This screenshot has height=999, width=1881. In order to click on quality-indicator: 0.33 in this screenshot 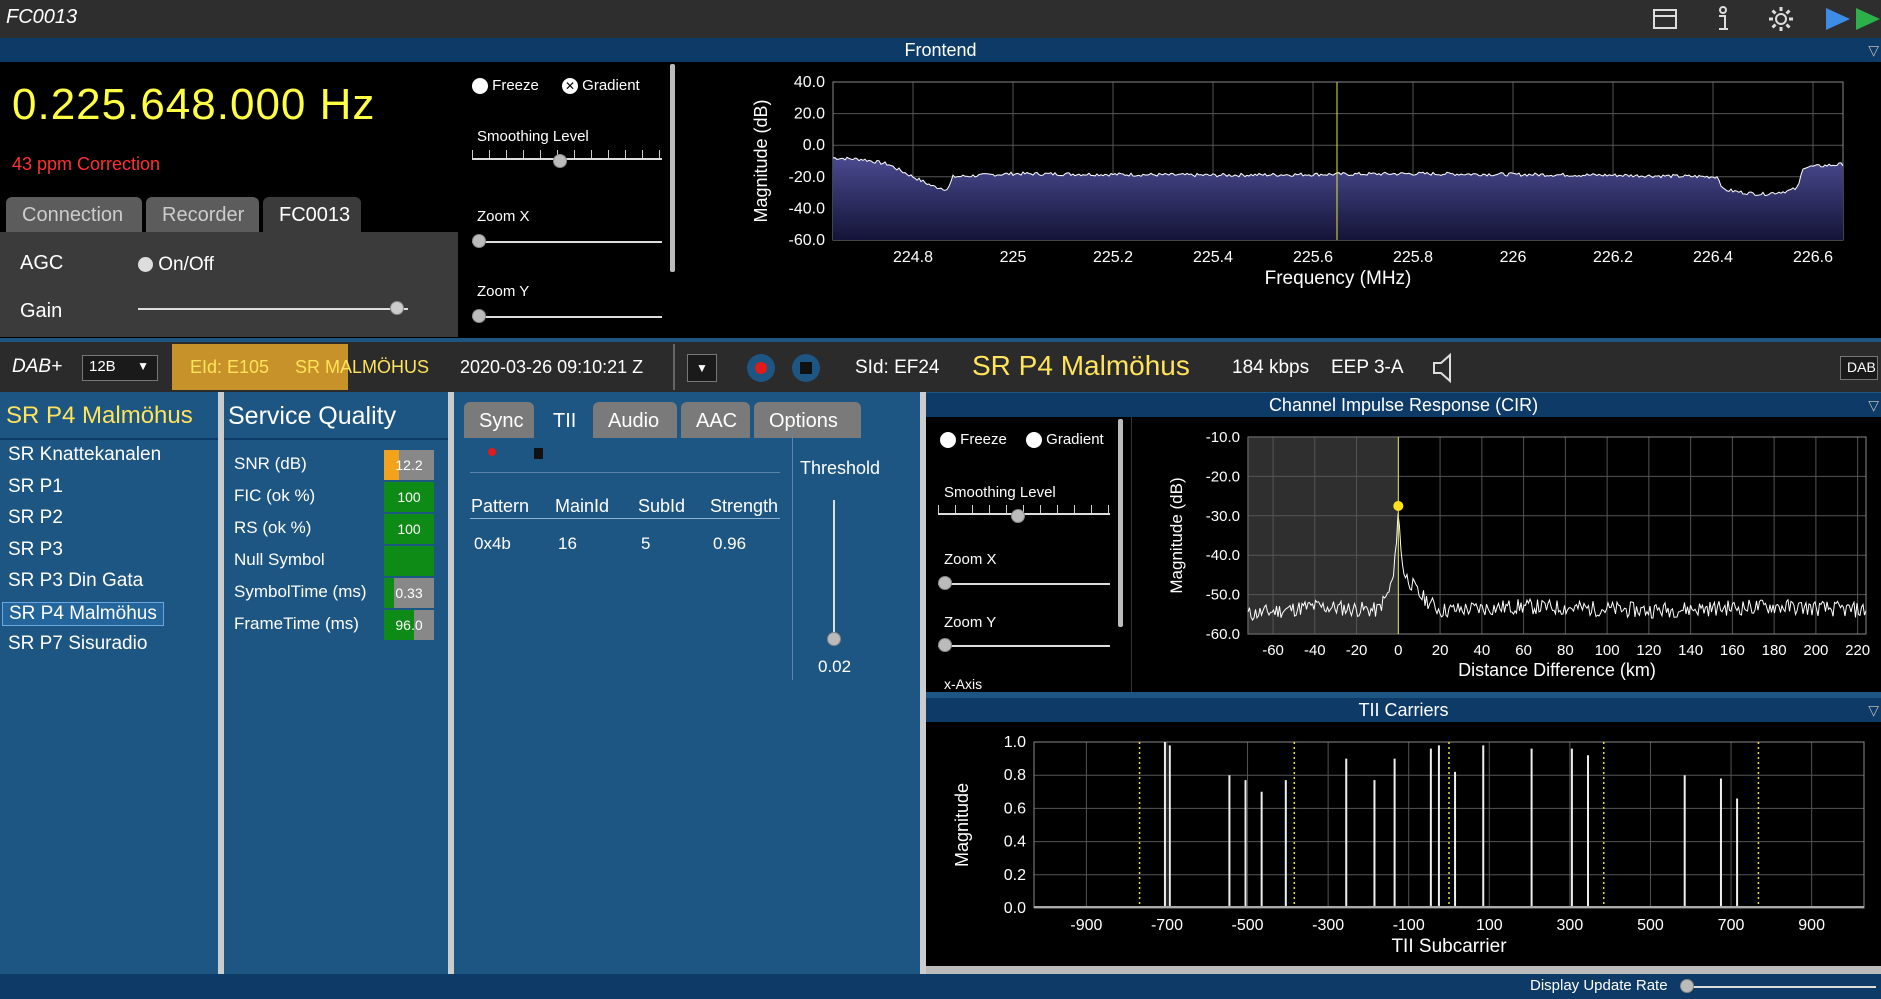, I will do `click(409, 593)`.